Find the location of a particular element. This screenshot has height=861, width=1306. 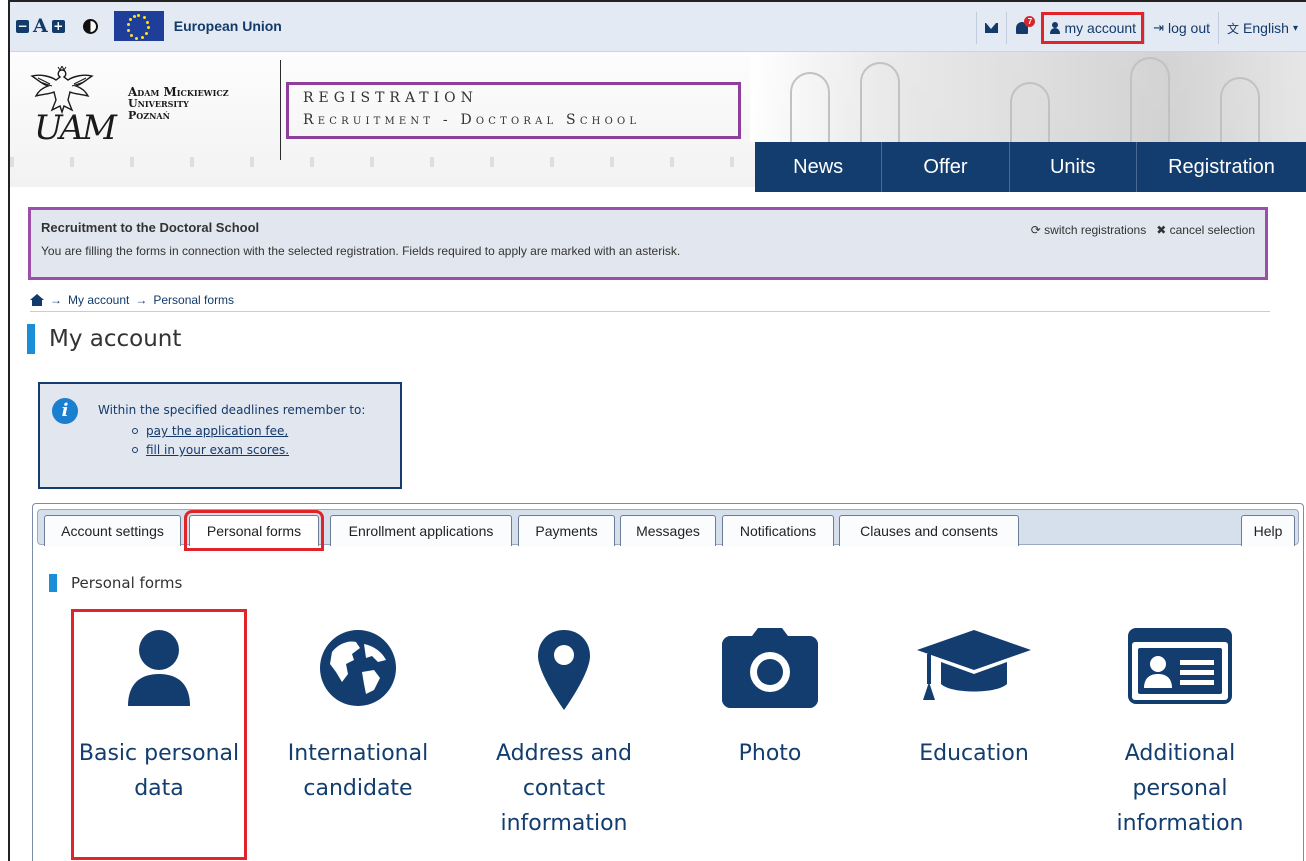

notification-count-badge: 7 is located at coordinates (1030, 21).